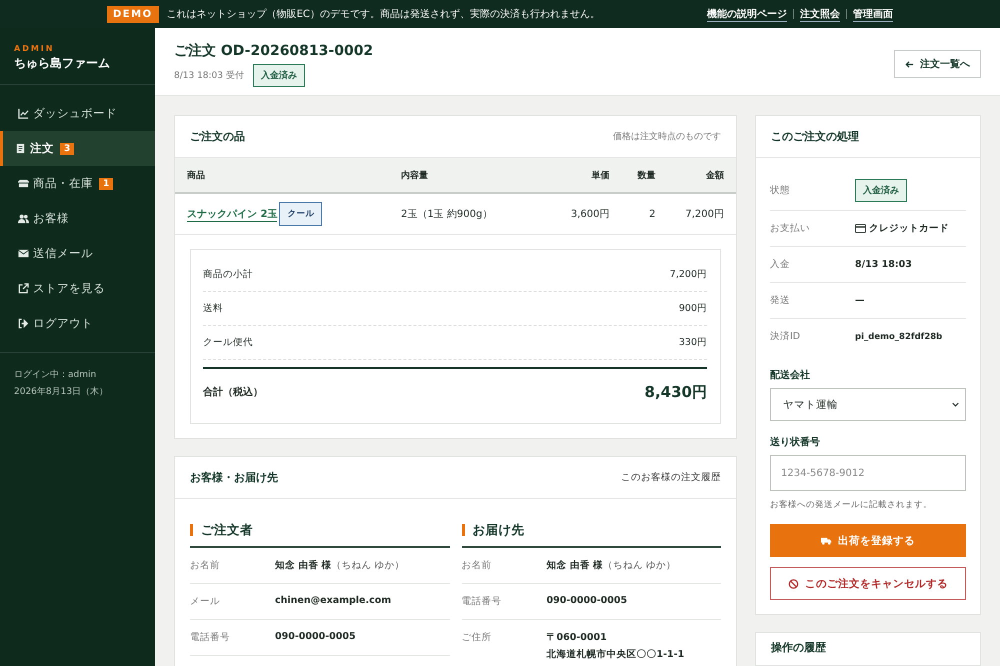 The width and height of the screenshot is (1000, 666). I want to click on sidebar-item: 送信メール, so click(77, 253).